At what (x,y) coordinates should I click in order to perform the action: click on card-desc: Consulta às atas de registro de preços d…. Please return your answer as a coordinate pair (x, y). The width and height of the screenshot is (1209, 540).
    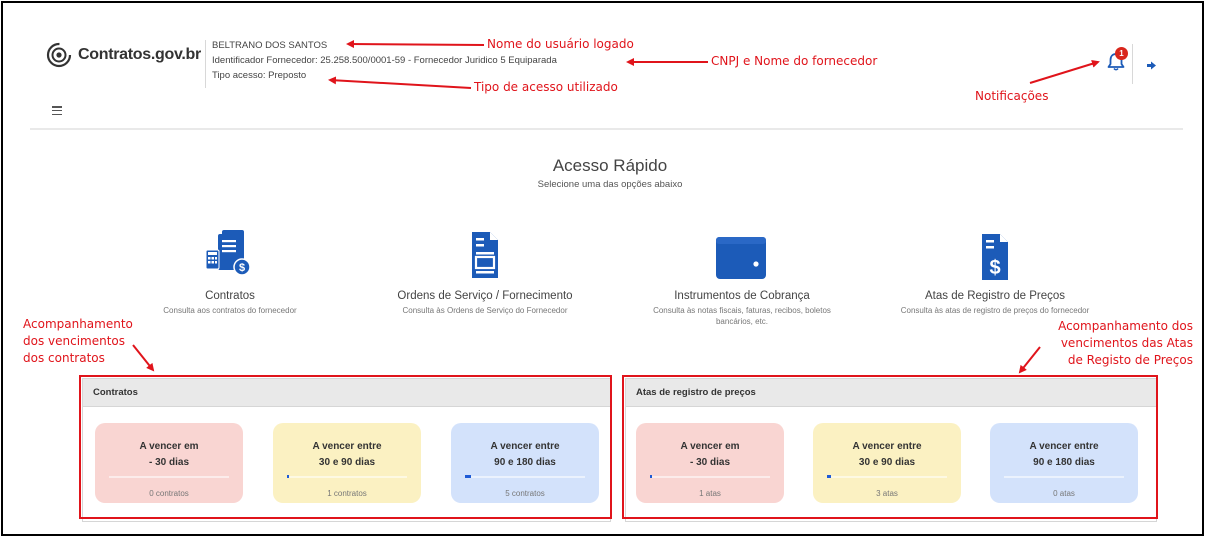
    Looking at the image, I should click on (995, 310).